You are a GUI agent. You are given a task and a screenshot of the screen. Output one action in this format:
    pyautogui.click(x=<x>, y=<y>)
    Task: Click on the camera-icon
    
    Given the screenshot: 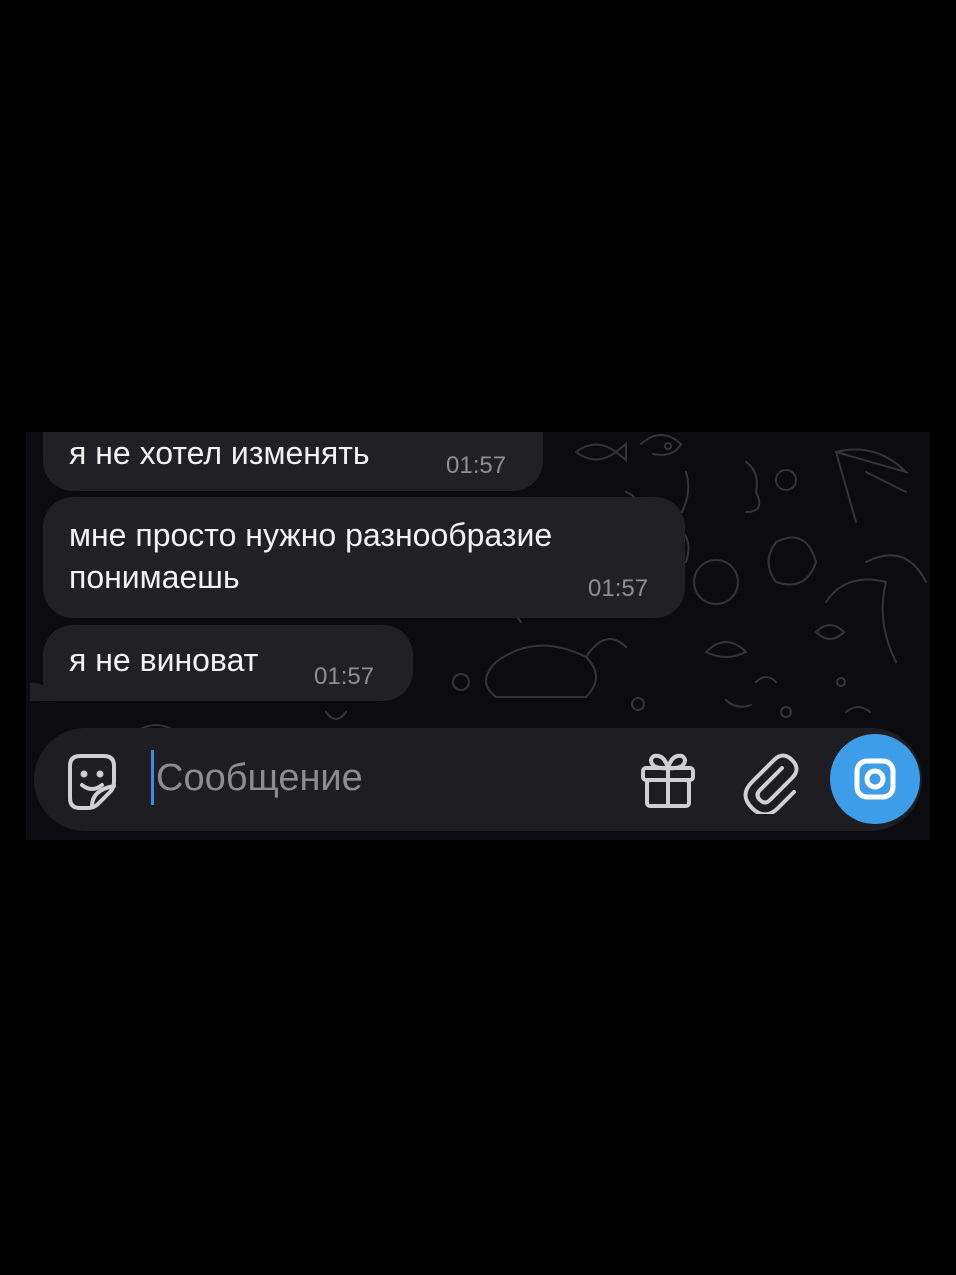 What is the action you would take?
    pyautogui.click(x=875, y=779)
    